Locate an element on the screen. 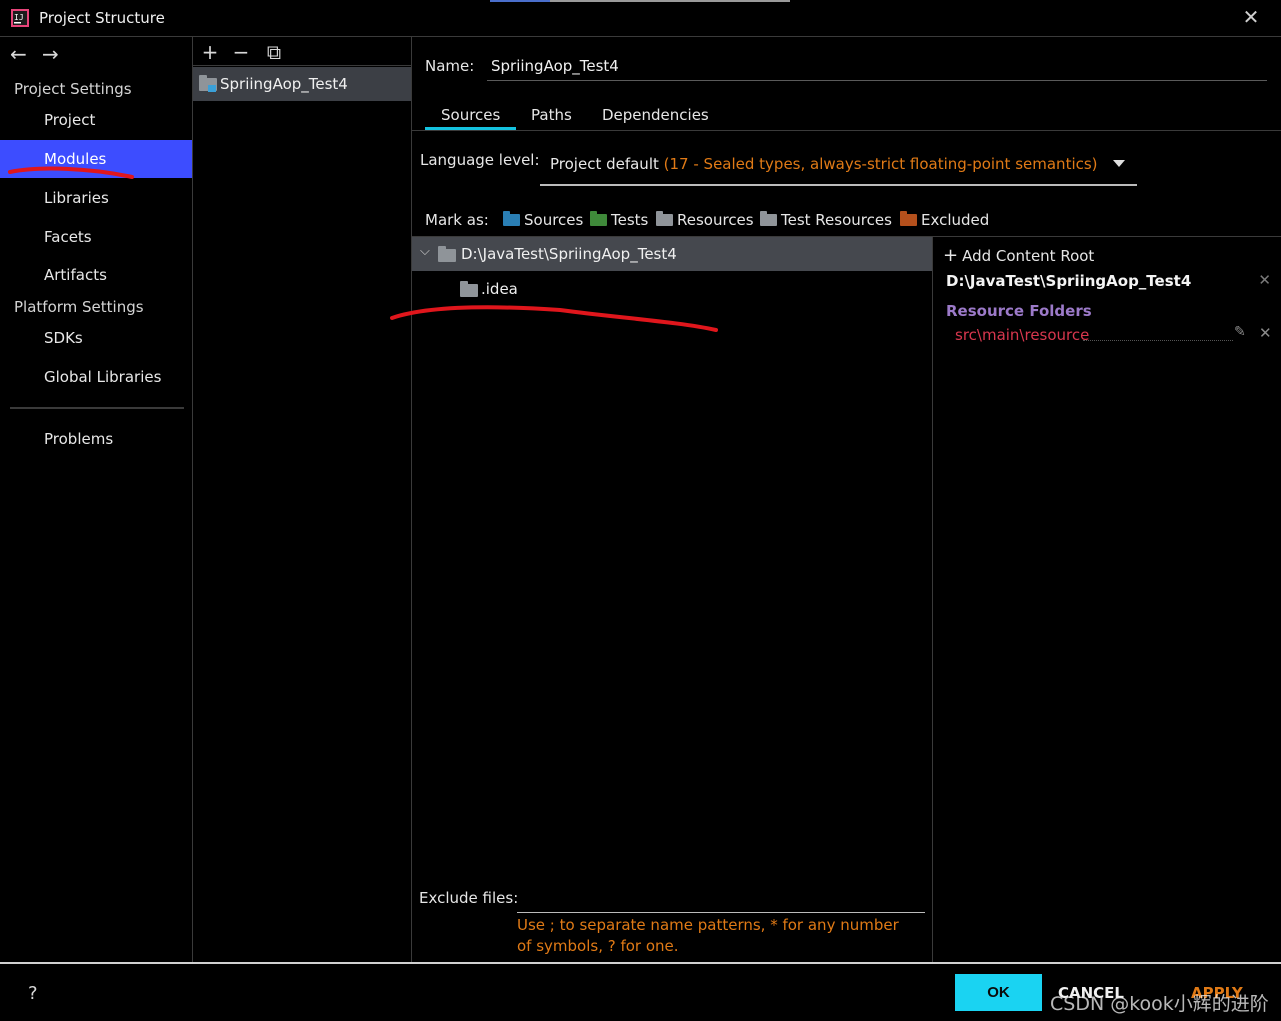  remove-content-root-icon: ✕ is located at coordinates (1264, 280).